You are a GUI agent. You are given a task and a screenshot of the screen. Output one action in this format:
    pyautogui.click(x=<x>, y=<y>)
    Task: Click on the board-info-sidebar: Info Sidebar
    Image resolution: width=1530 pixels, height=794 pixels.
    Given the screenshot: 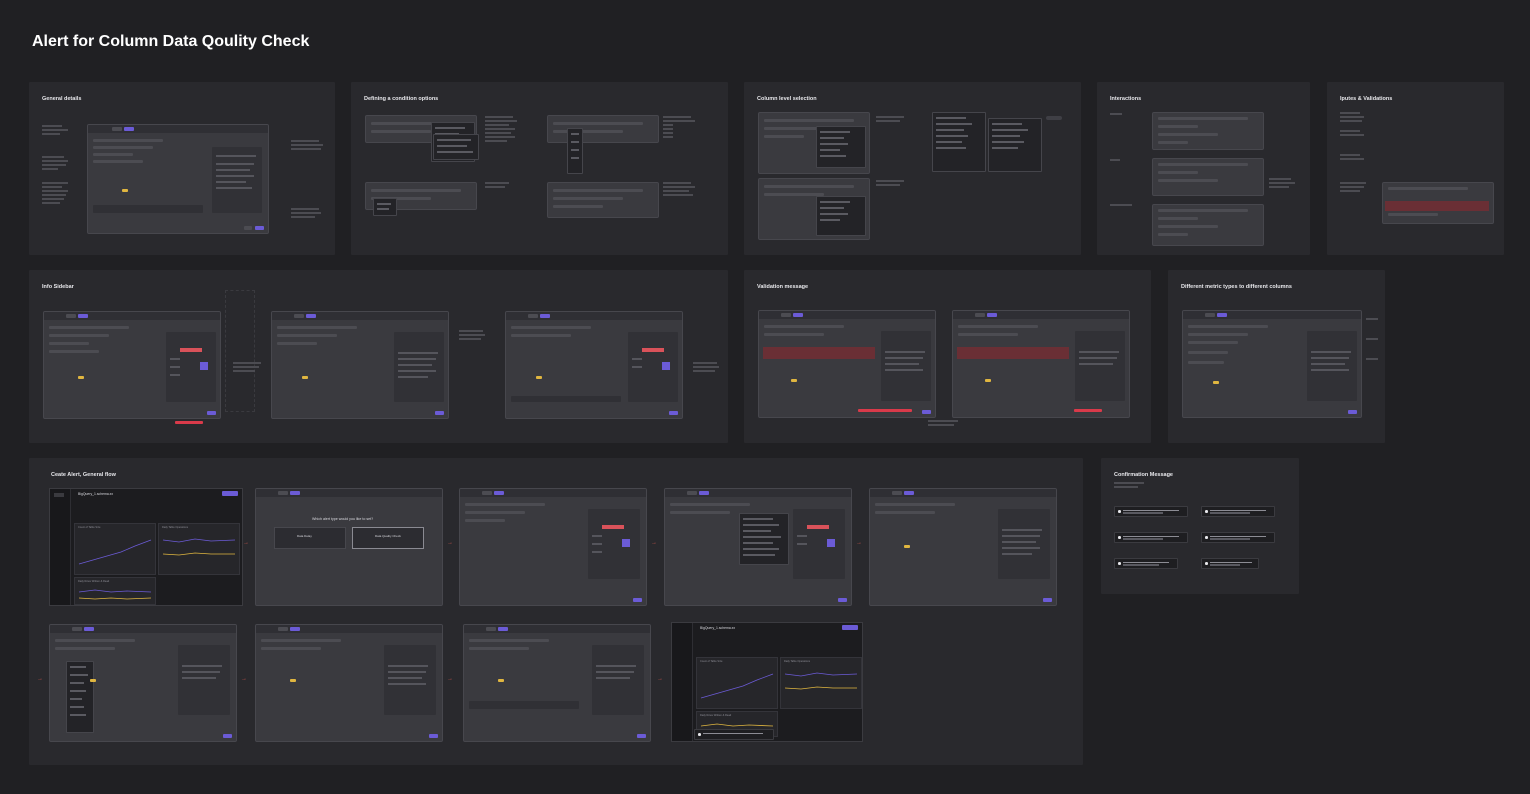 What is the action you would take?
    pyautogui.click(x=378, y=356)
    